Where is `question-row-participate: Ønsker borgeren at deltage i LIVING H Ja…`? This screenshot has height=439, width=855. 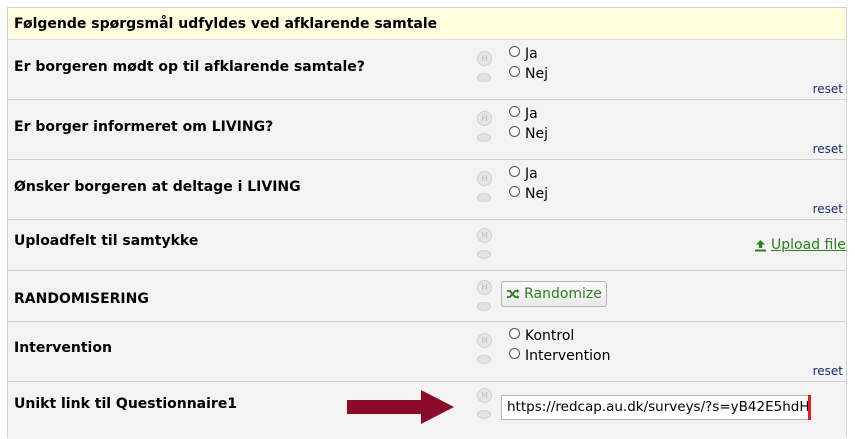 question-row-participate: Ønsker borgeren at deltage i LIVING H Ja… is located at coordinates (427, 190).